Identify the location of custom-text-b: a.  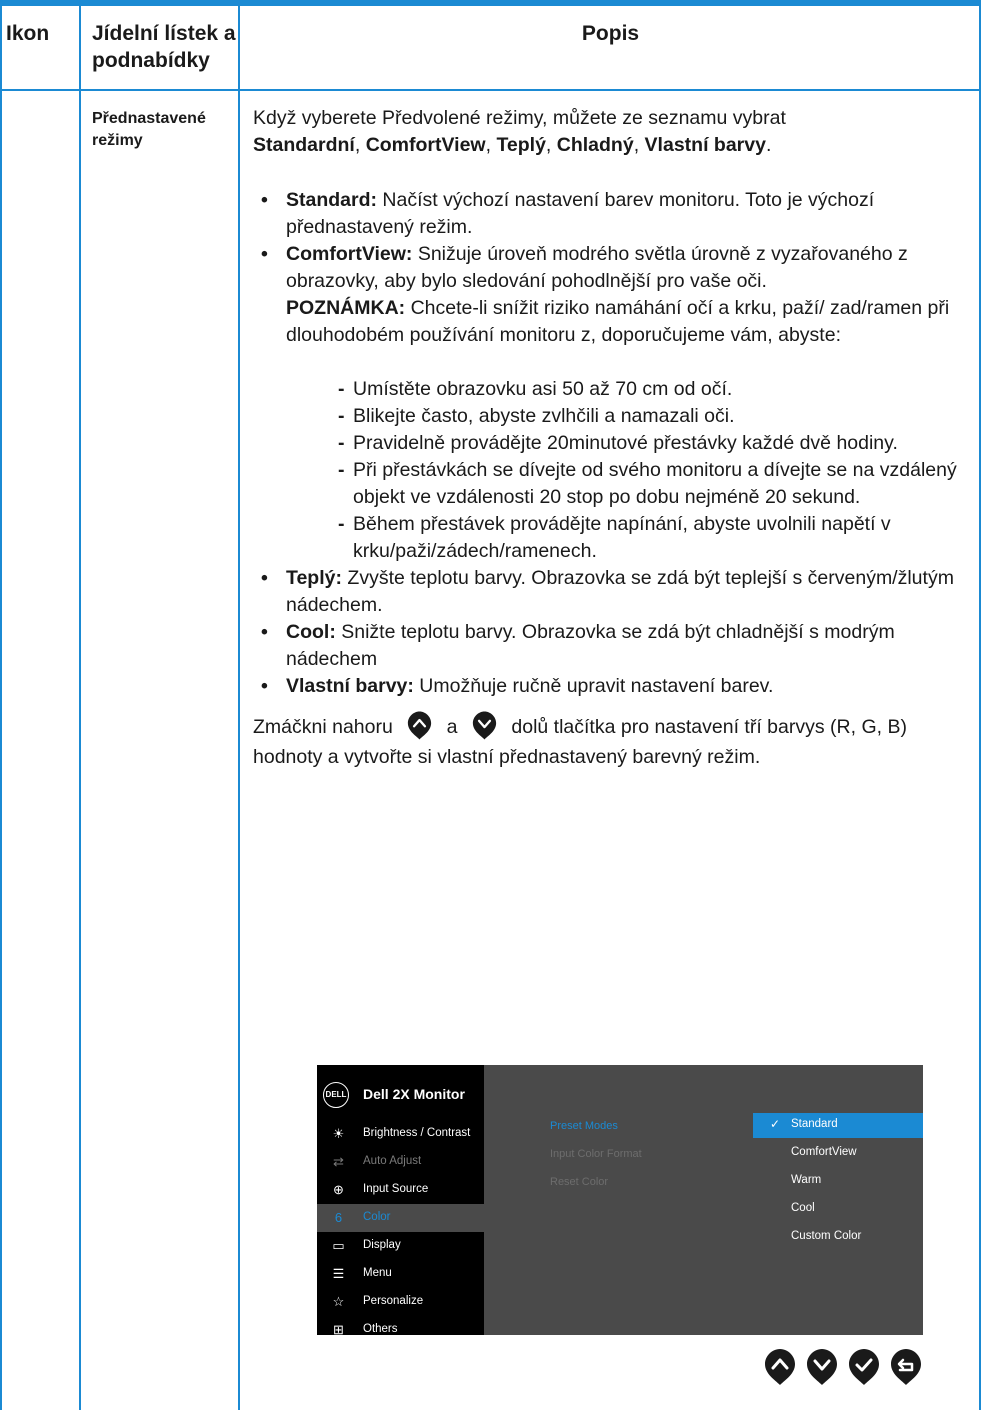
(452, 727).